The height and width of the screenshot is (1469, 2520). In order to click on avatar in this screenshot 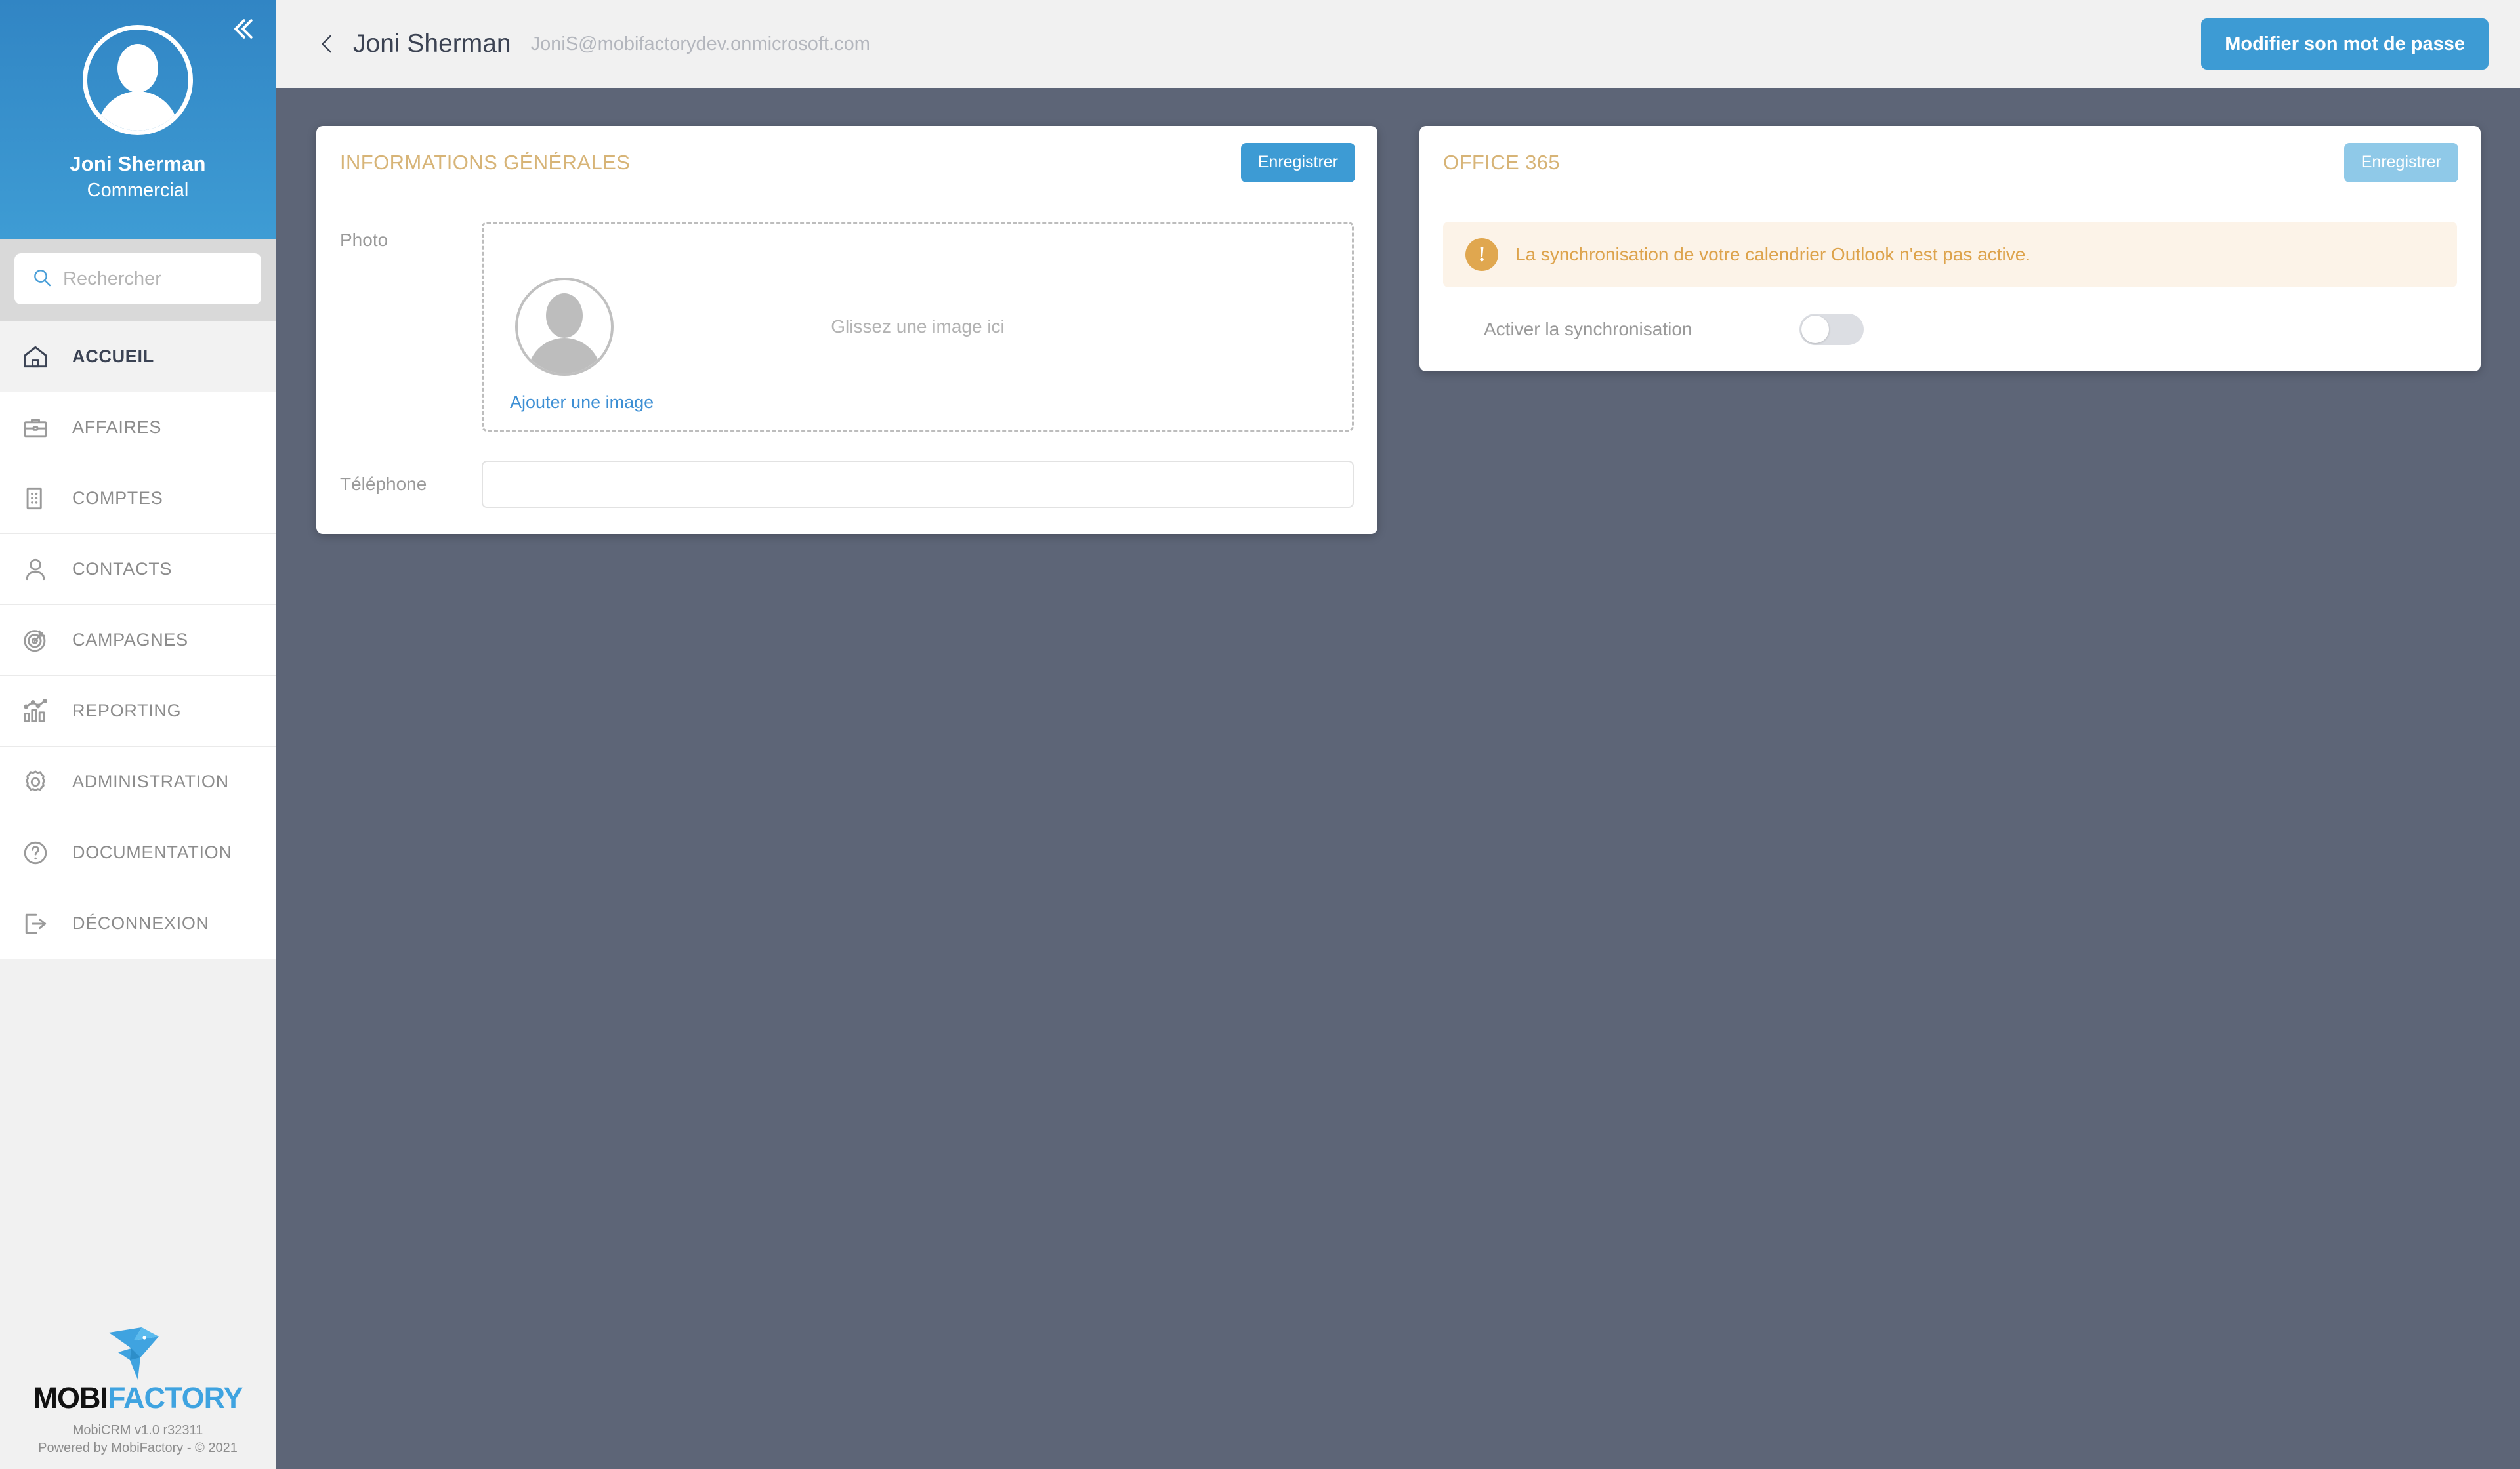, I will do `click(138, 80)`.